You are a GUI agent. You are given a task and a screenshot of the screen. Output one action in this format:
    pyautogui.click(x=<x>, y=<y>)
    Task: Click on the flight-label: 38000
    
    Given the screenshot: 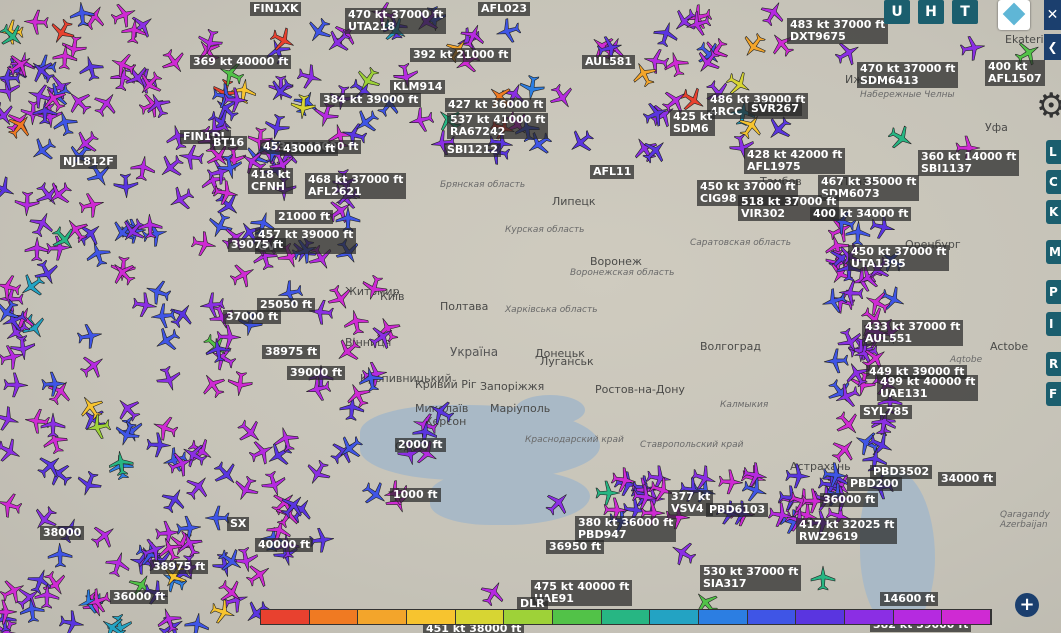 What is the action you would take?
    pyautogui.click(x=62, y=533)
    